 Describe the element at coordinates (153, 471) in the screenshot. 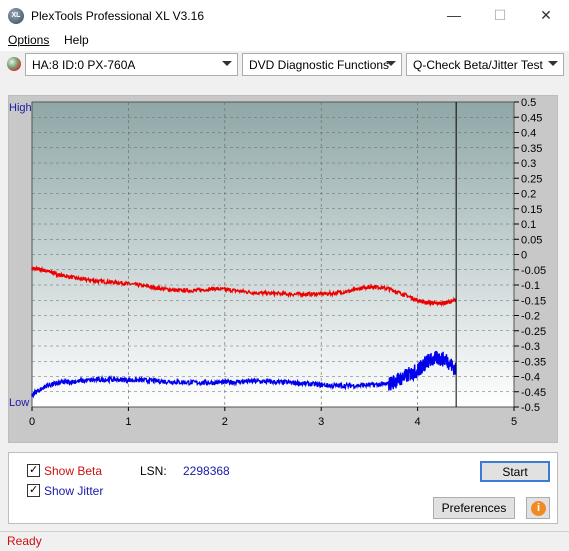

I see `lsn-label: LSN:` at that location.